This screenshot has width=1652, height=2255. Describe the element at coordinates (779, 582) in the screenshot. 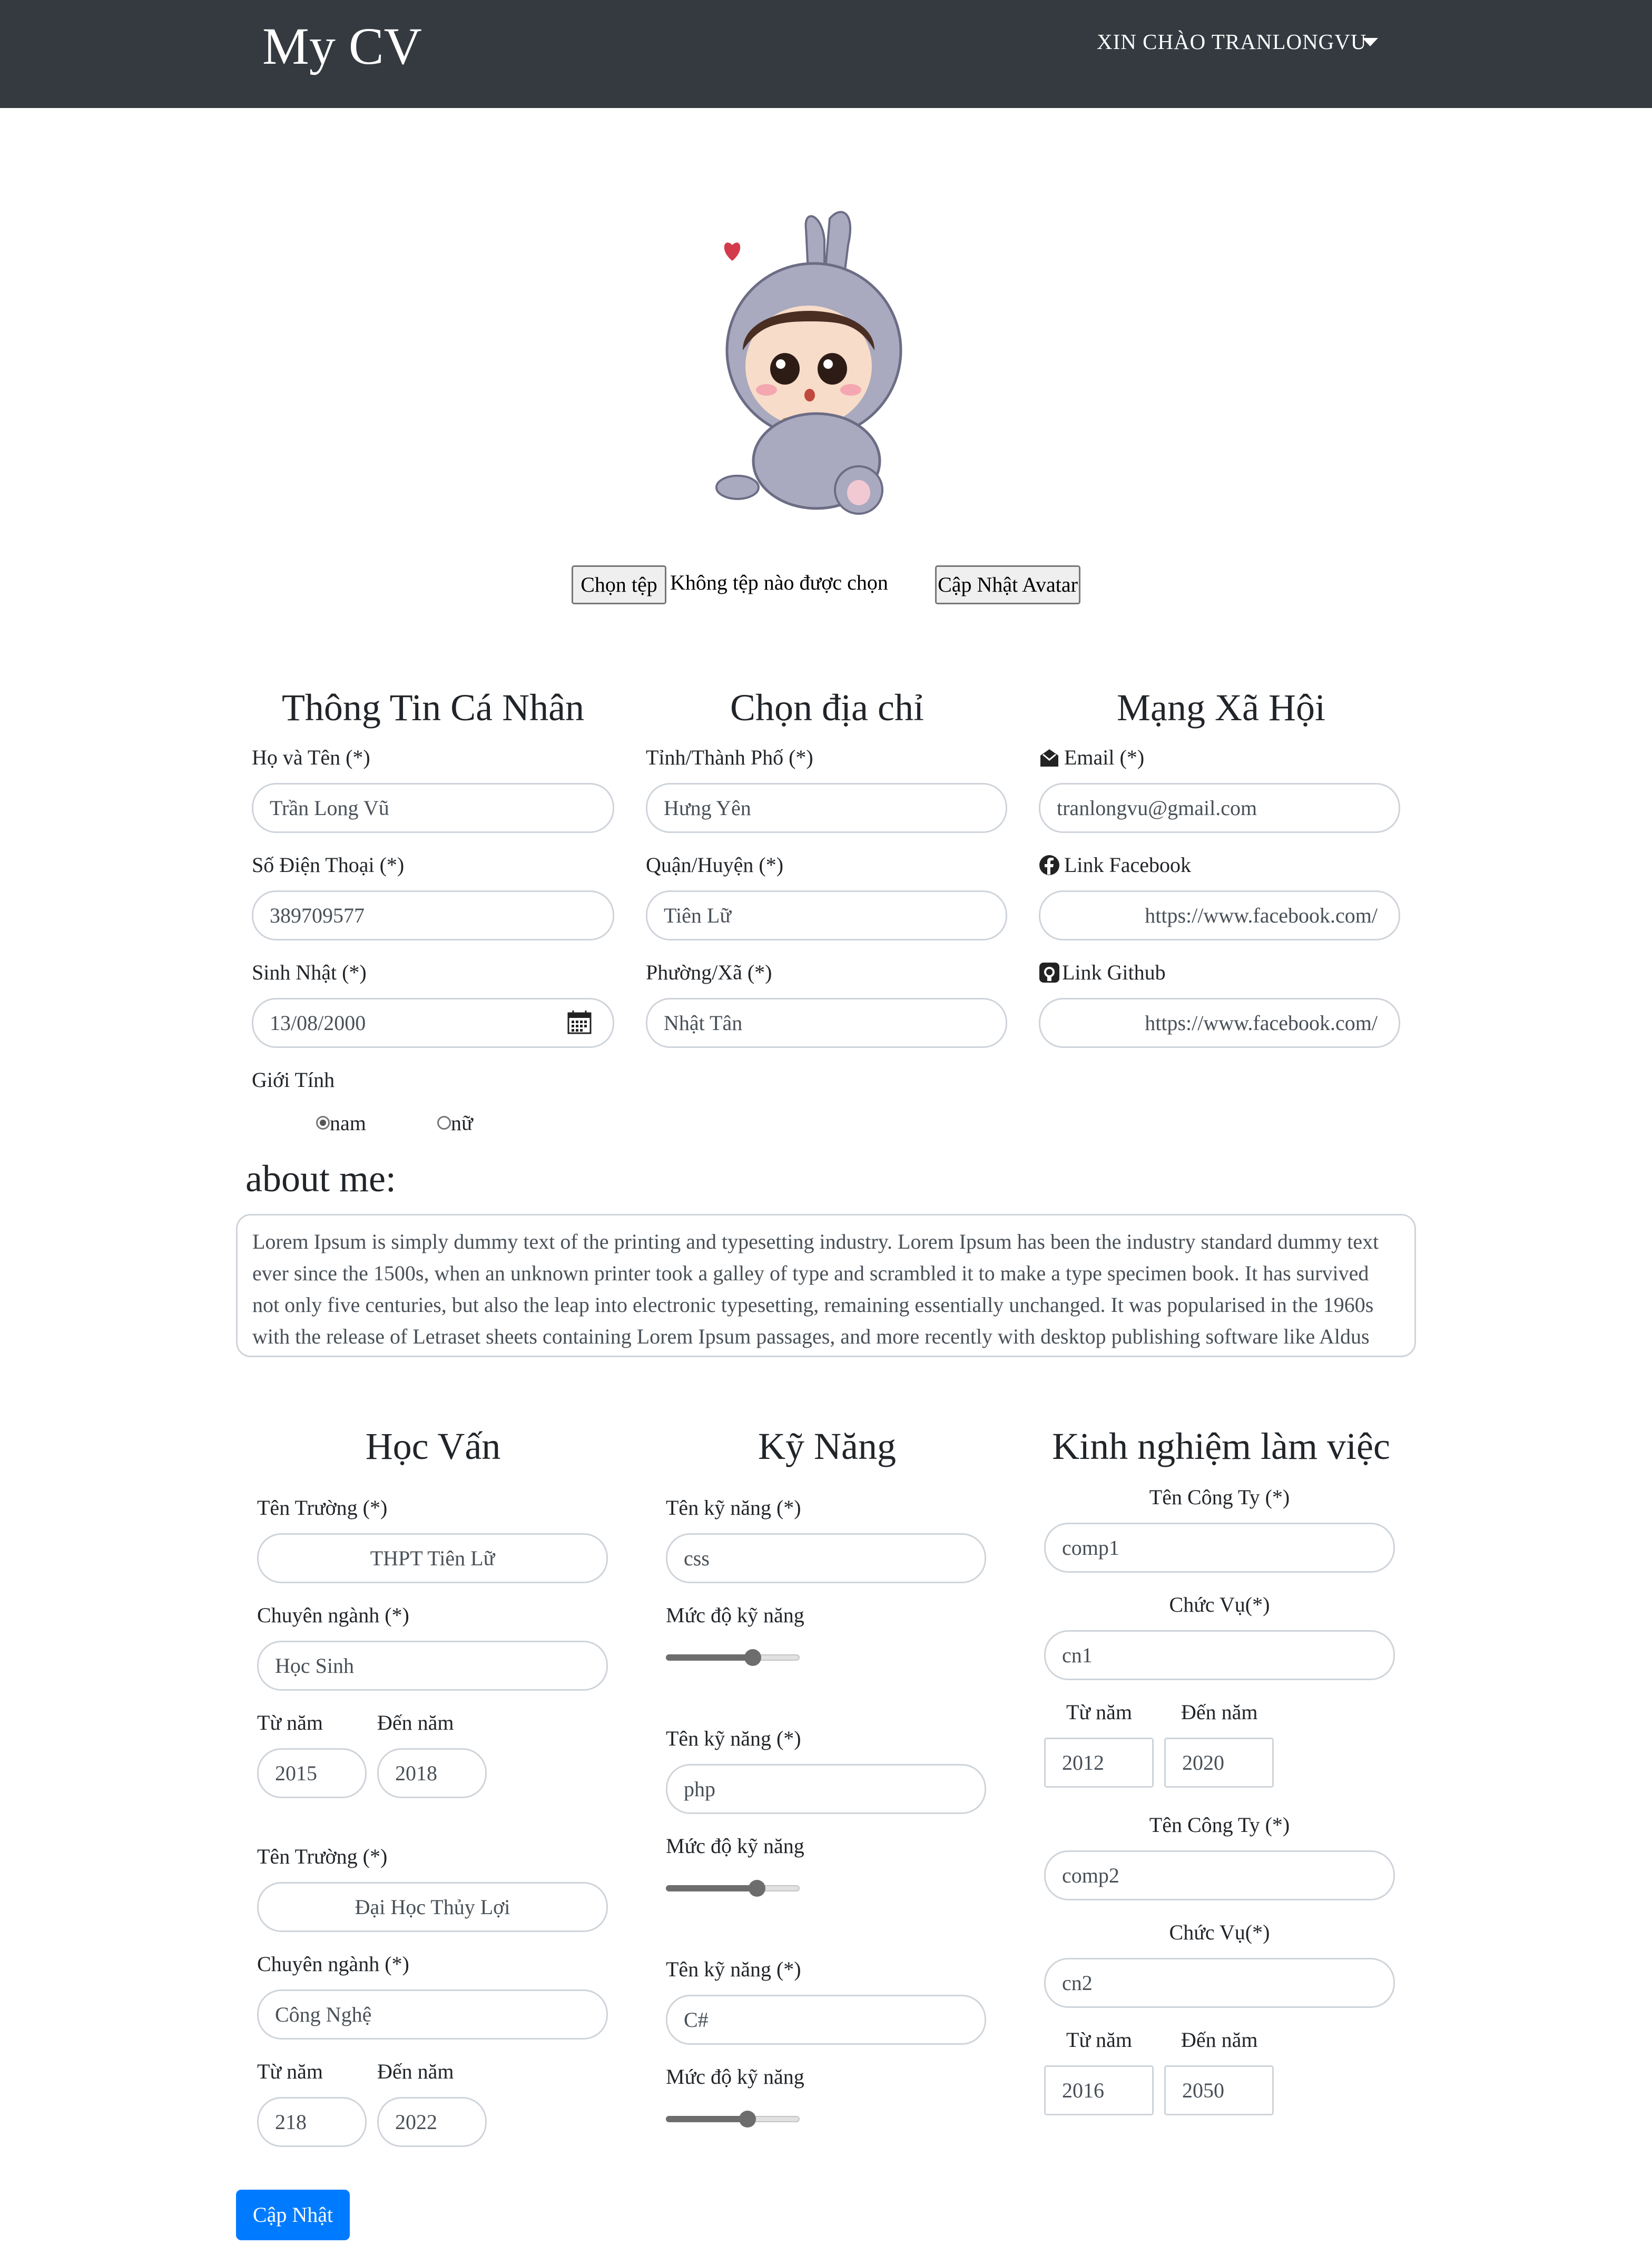

I see `file-status: Không tệp nào được chọn` at that location.